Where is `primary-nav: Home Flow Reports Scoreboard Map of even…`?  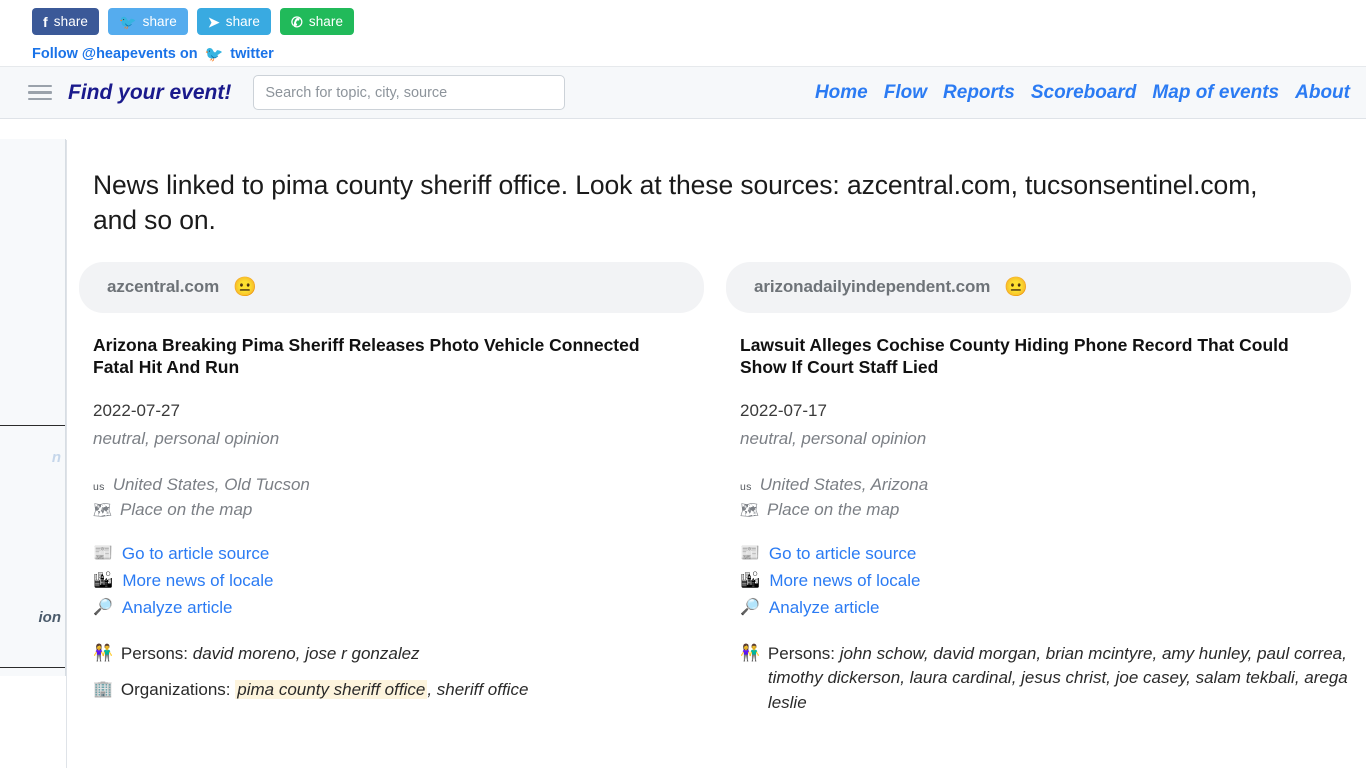
primary-nav: Home Flow Reports Scoreboard Map of even… is located at coordinates (1082, 93).